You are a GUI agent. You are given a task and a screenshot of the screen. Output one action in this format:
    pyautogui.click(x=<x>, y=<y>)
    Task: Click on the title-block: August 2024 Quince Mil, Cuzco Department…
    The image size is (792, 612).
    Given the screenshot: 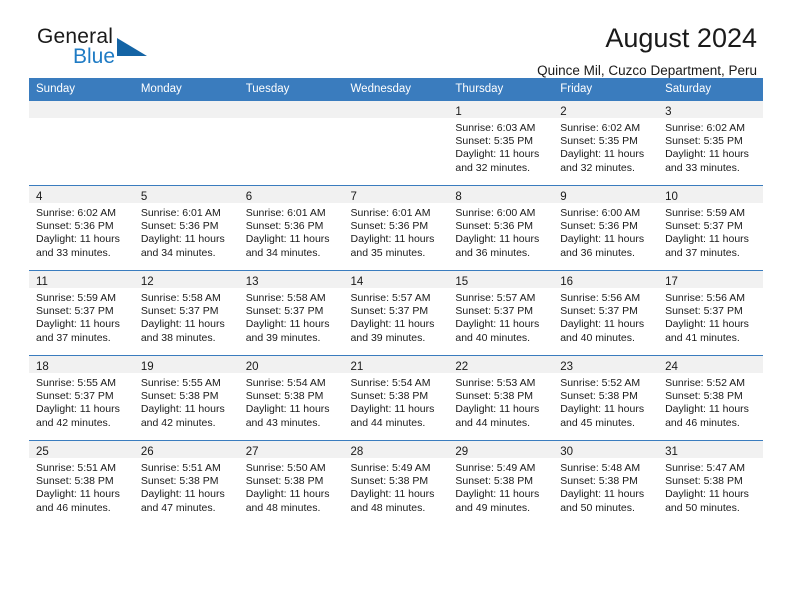 What is the action you would take?
    pyautogui.click(x=647, y=51)
    